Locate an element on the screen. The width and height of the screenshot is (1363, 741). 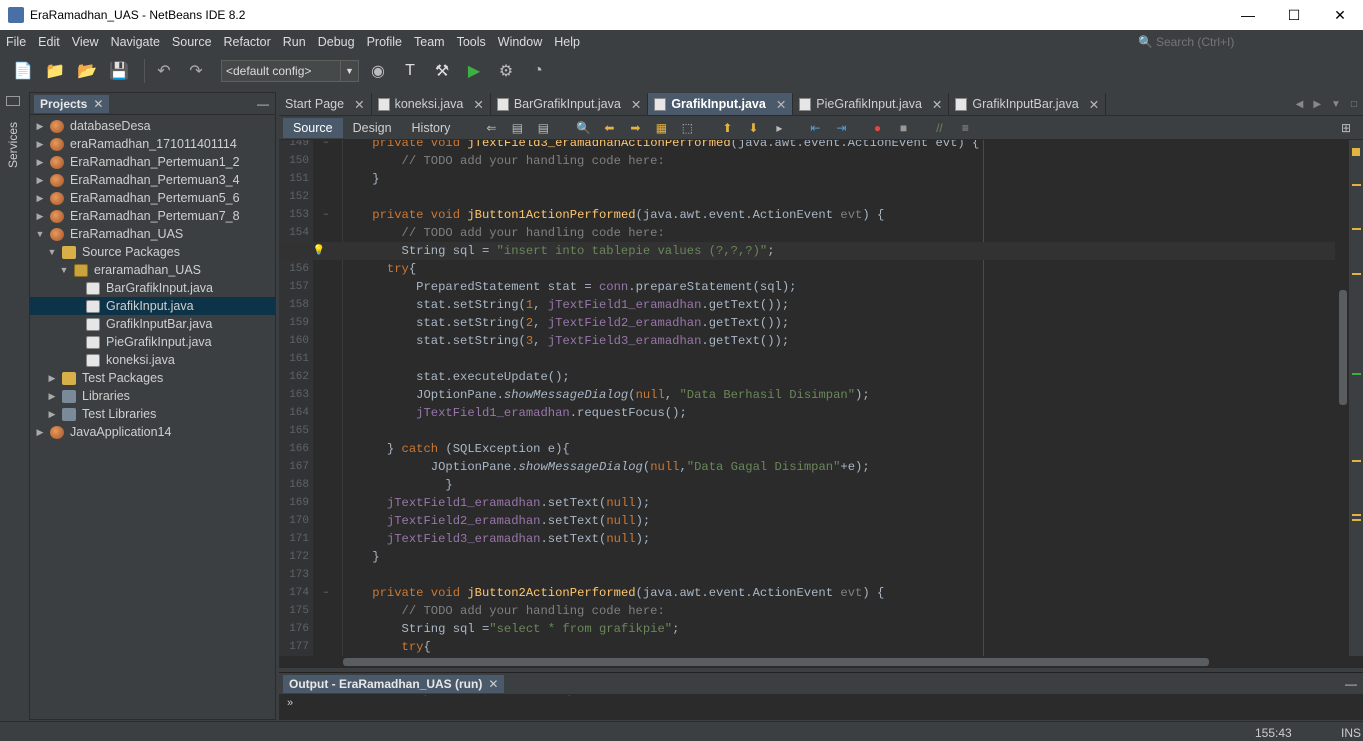
tree-item: GrafikInput.java is located at coordinates (152, 306).